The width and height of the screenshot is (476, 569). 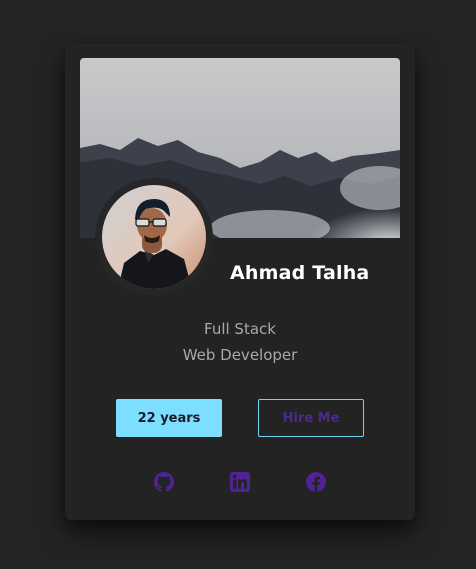 I want to click on hire-me-button: Hire Me, so click(x=311, y=418).